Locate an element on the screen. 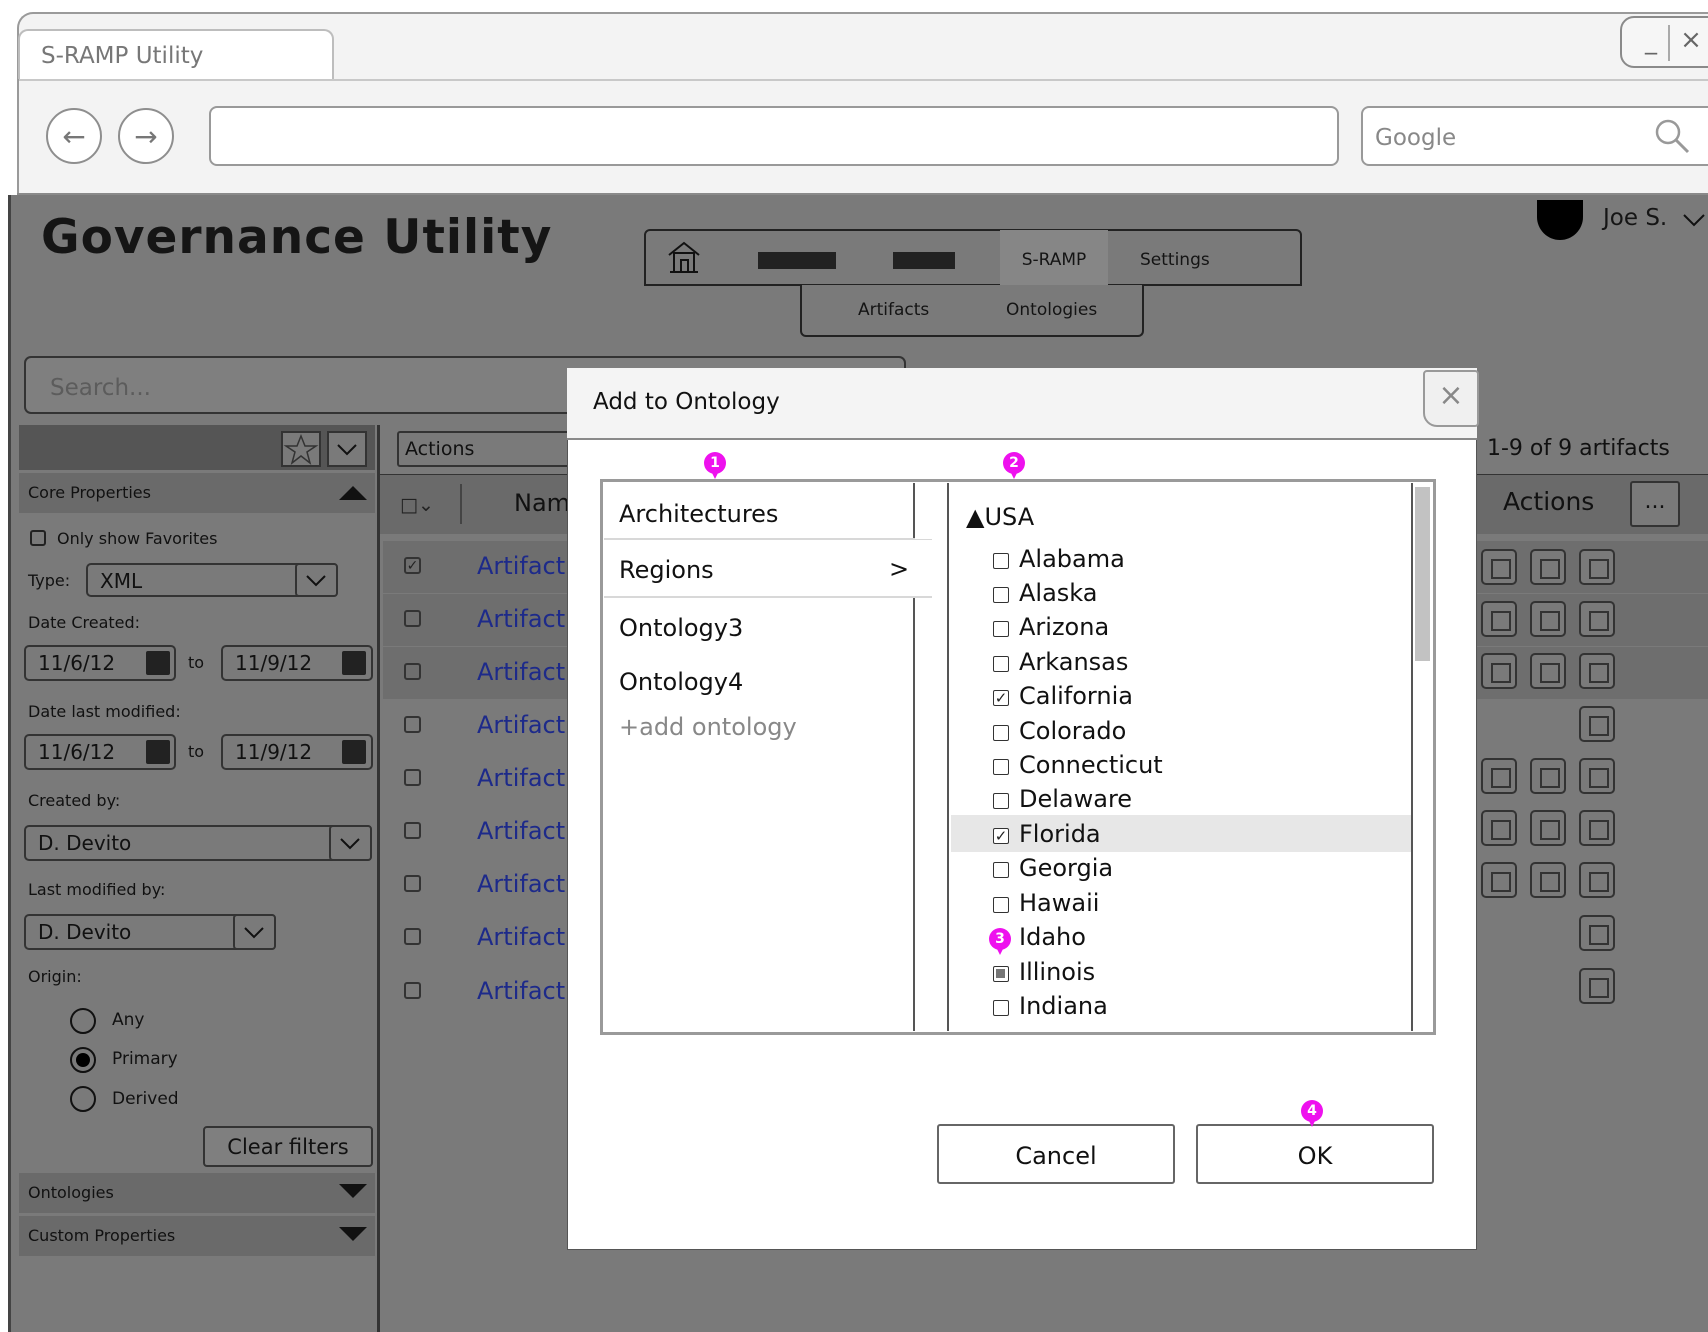  state-label: Alaska is located at coordinates (1058, 593).